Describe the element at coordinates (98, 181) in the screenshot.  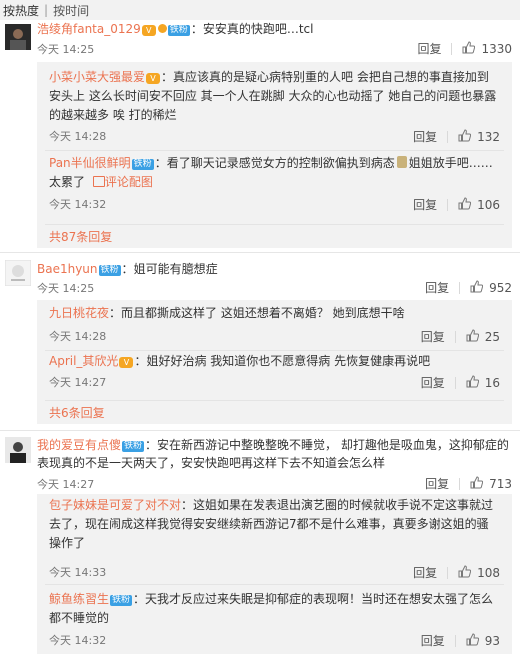
I see `image-icon` at that location.